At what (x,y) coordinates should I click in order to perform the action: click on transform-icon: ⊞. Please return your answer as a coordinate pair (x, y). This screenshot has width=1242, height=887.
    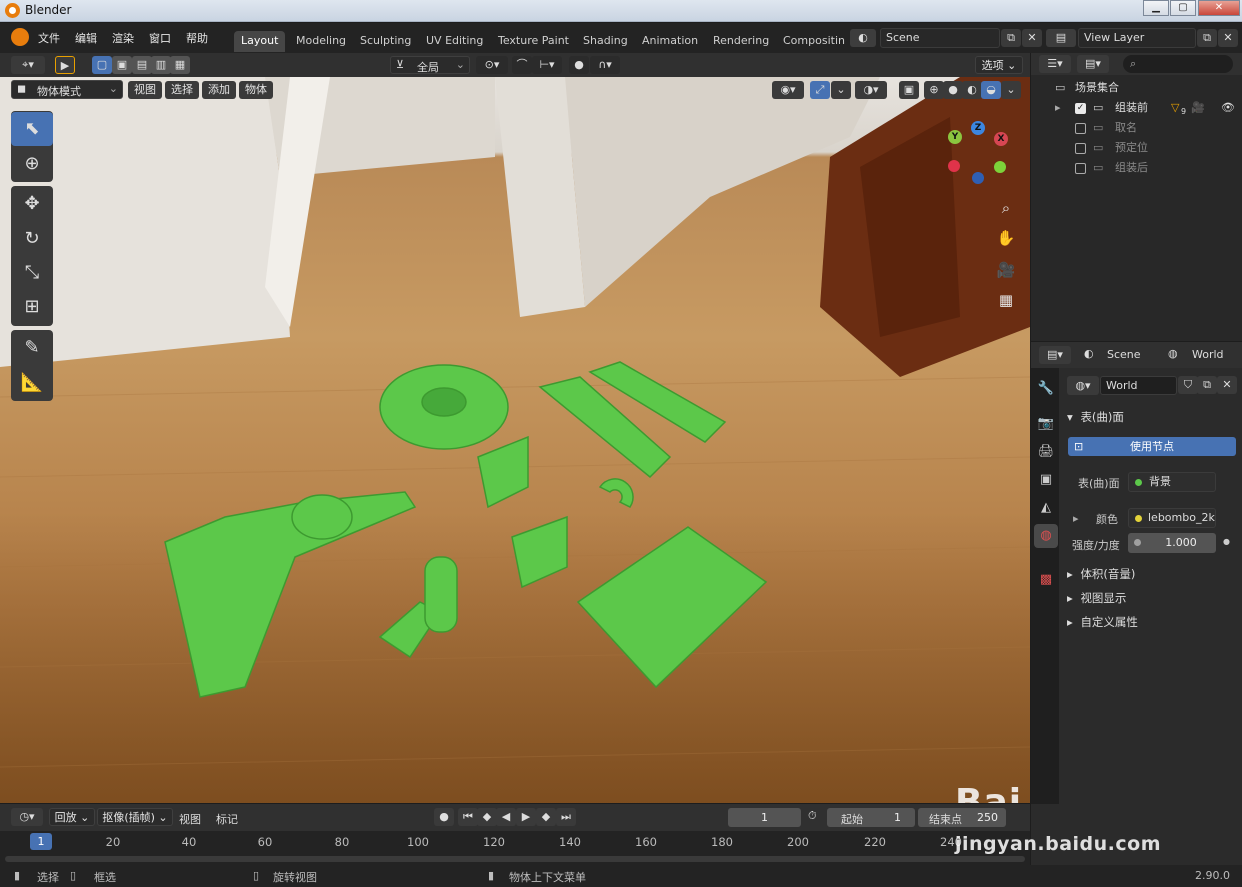
    Looking at the image, I should click on (32, 307).